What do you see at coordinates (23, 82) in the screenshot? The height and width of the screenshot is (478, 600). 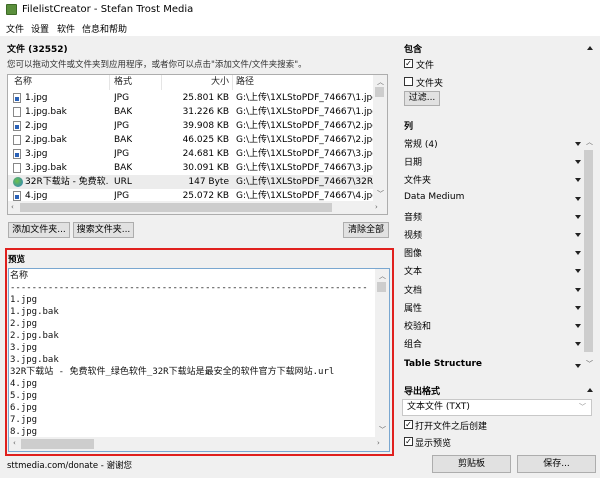 I see `column-header-name: 名称` at bounding box center [23, 82].